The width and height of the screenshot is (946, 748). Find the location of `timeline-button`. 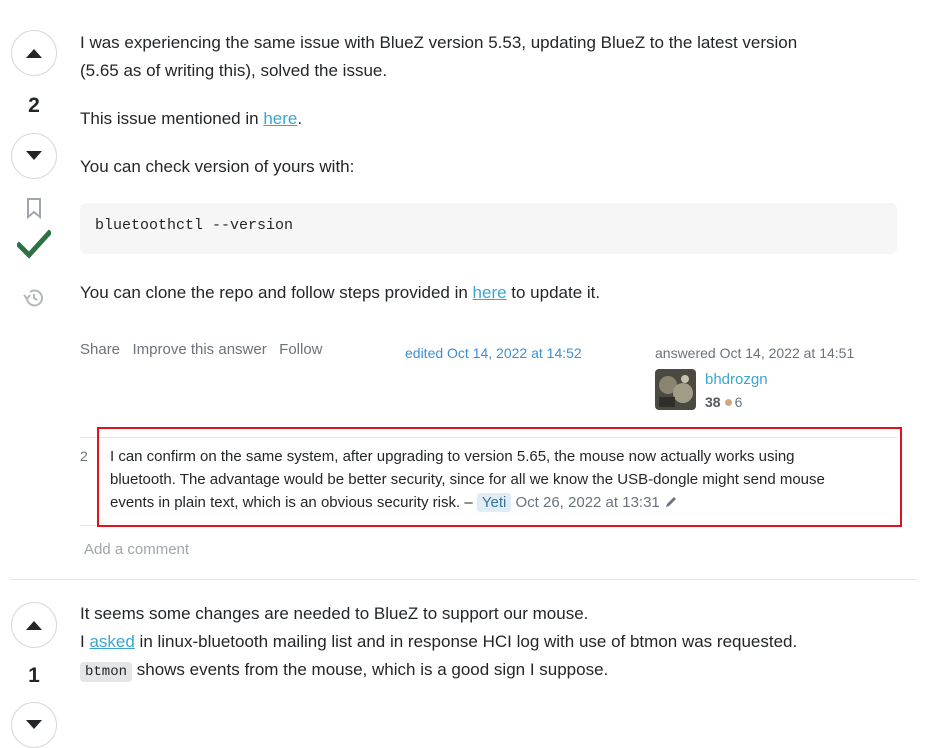

timeline-button is located at coordinates (34, 300).